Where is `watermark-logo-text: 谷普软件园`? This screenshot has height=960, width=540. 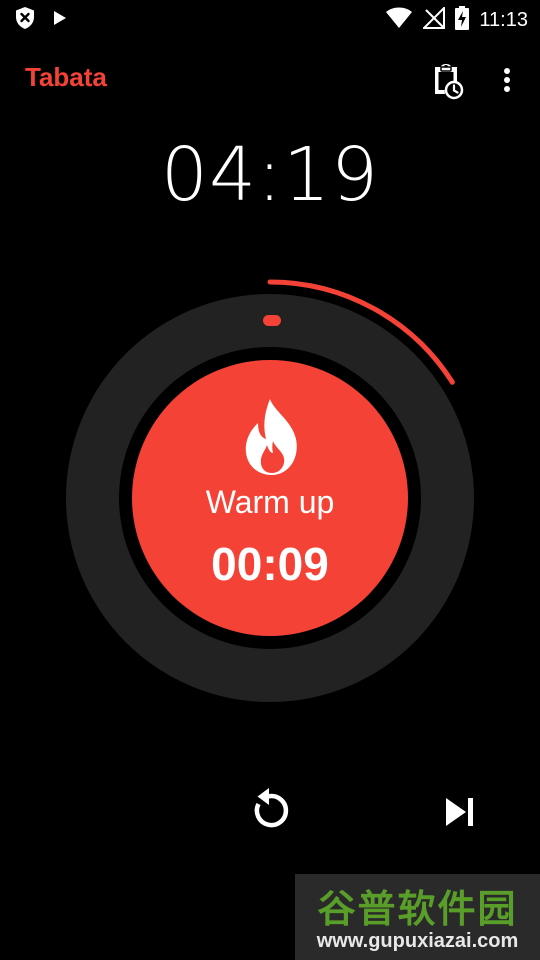 watermark-logo-text: 谷普软件园 is located at coordinates (417, 909).